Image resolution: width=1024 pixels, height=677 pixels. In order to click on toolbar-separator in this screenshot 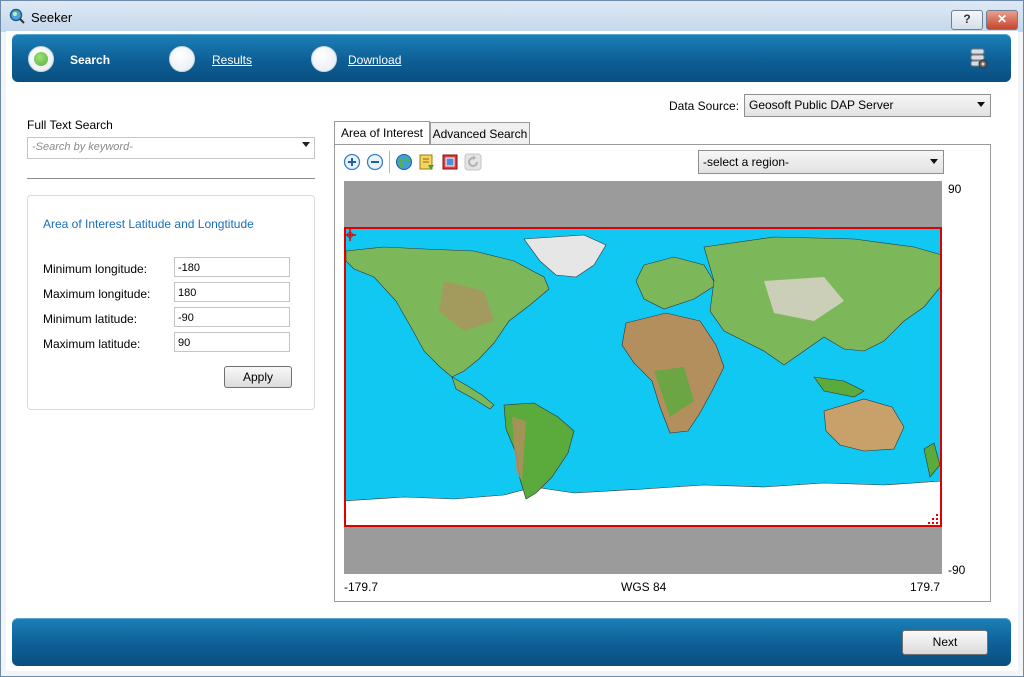, I will do `click(389, 162)`.